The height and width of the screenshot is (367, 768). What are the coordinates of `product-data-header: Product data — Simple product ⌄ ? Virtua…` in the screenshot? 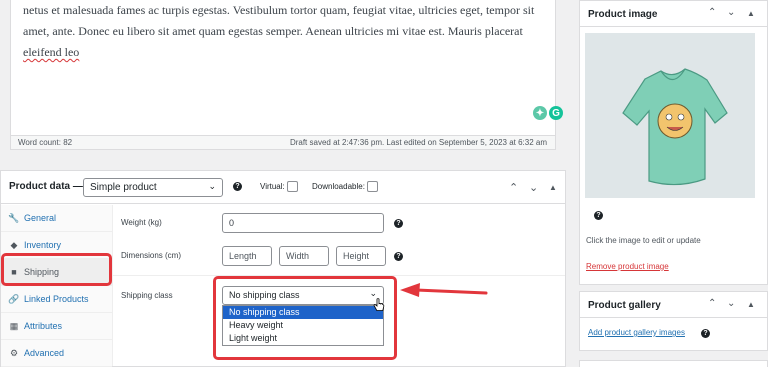 It's located at (283, 187).